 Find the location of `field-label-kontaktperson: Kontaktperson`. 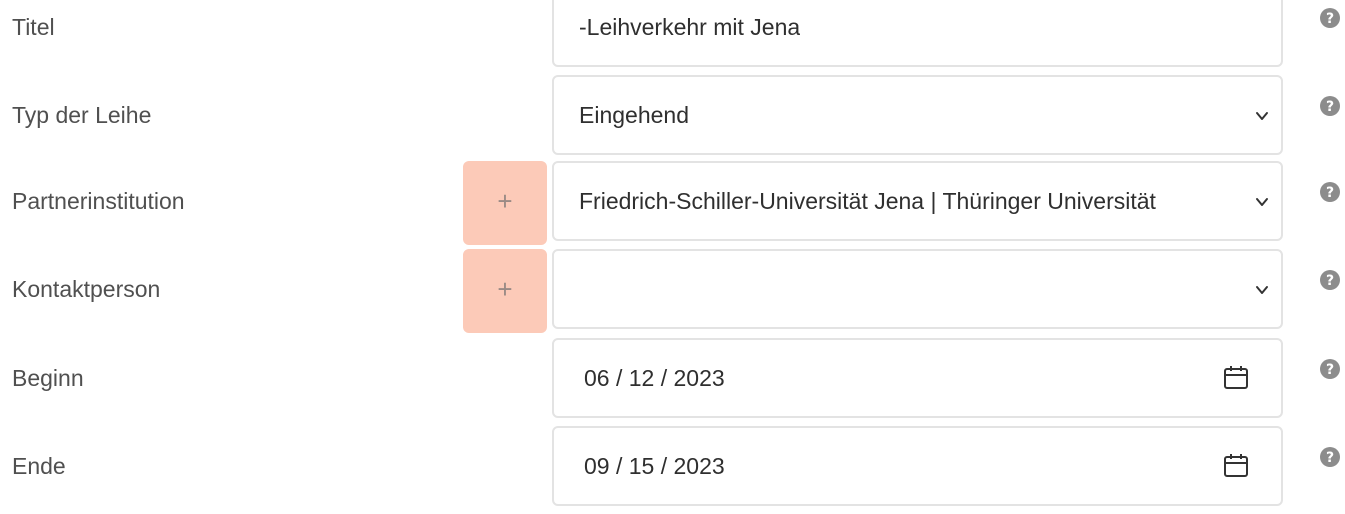

field-label-kontaktperson: Kontaktperson is located at coordinates (86, 289).